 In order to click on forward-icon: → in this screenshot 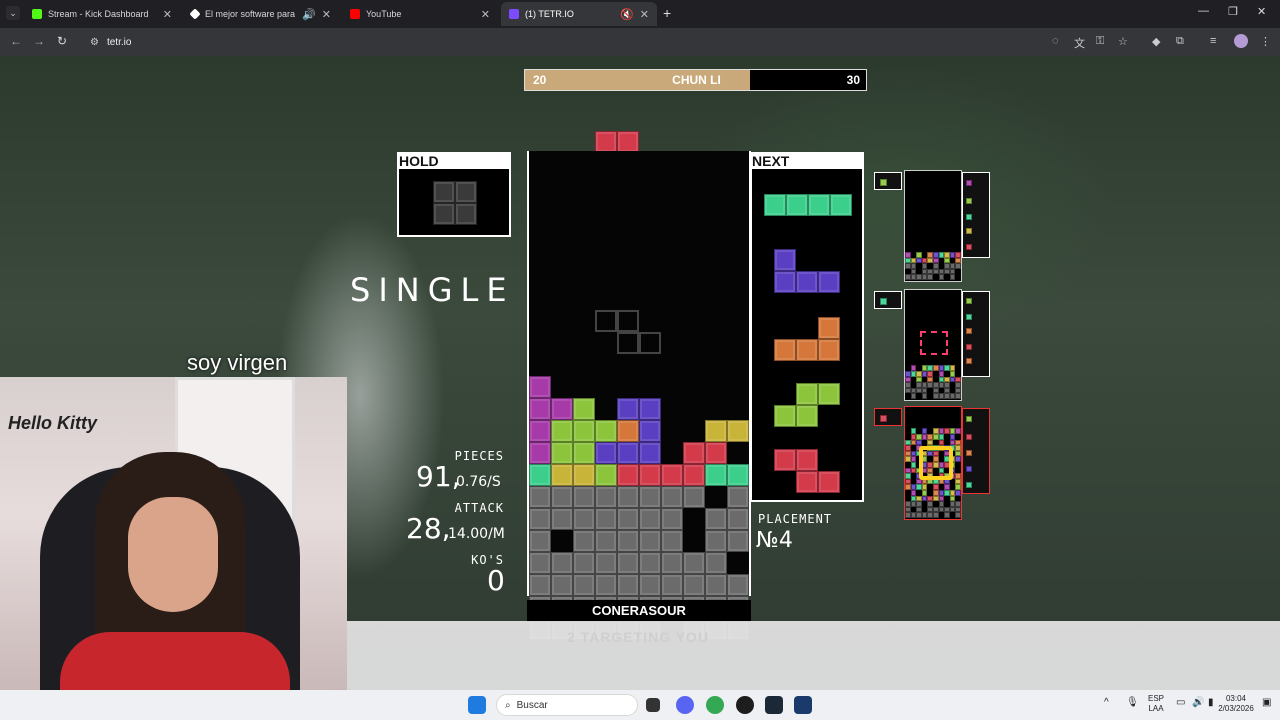, I will do `click(39, 41)`.